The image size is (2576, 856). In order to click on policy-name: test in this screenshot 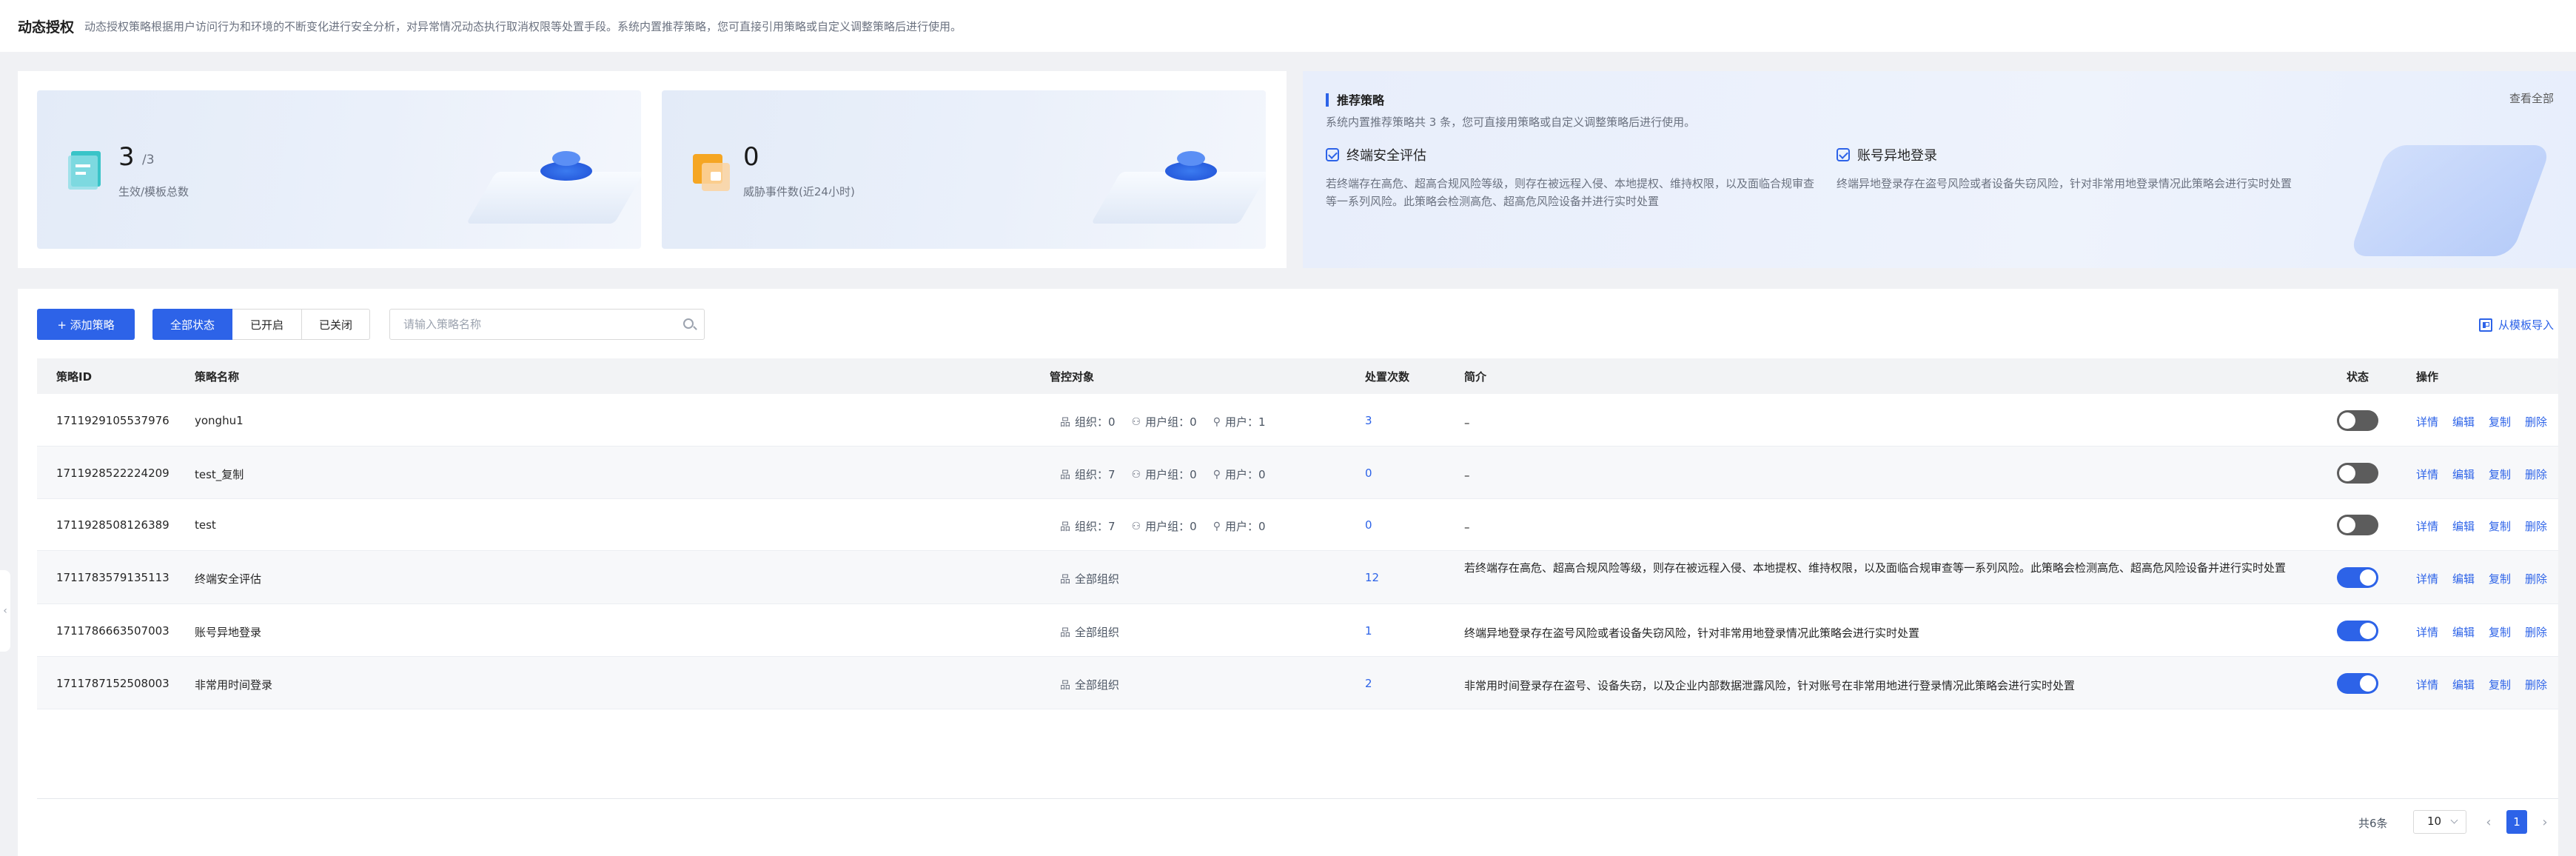, I will do `click(205, 525)`.